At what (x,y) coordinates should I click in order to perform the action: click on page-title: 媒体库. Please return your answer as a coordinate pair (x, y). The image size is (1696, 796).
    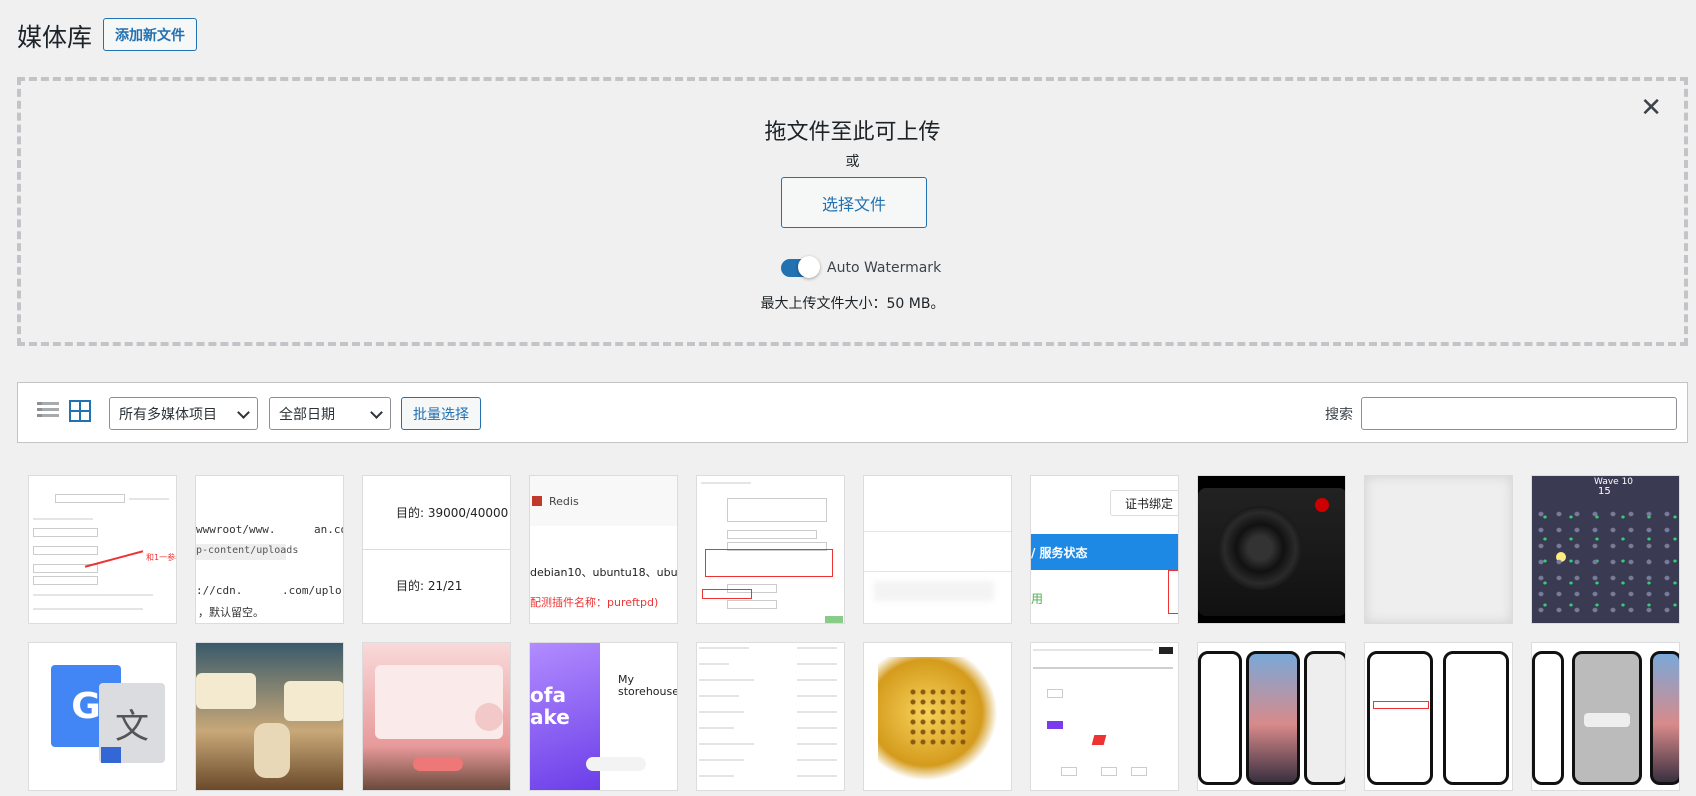
    Looking at the image, I should click on (55, 37).